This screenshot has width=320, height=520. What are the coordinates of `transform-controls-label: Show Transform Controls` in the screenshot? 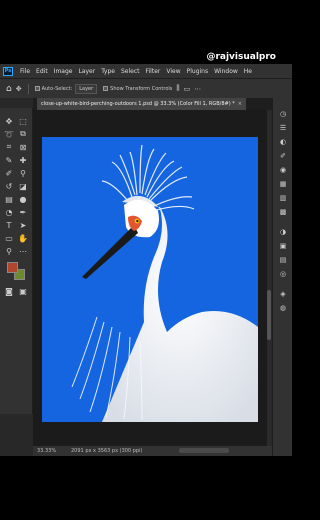 It's located at (141, 88).